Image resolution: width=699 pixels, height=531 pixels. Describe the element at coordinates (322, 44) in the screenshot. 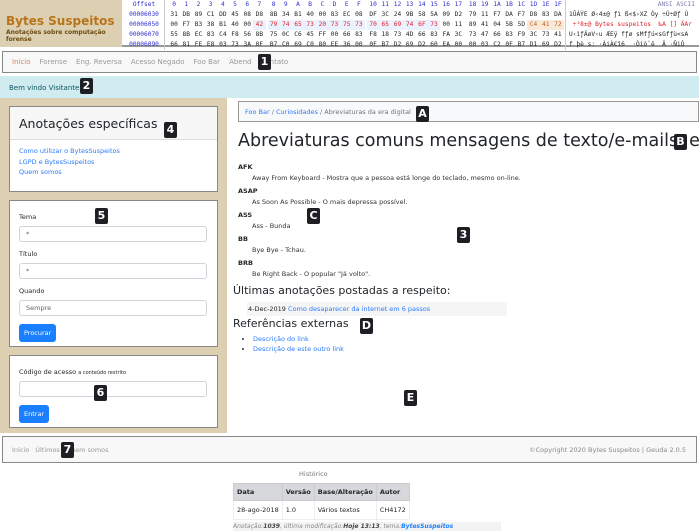

I see `hex-byte: 80` at that location.